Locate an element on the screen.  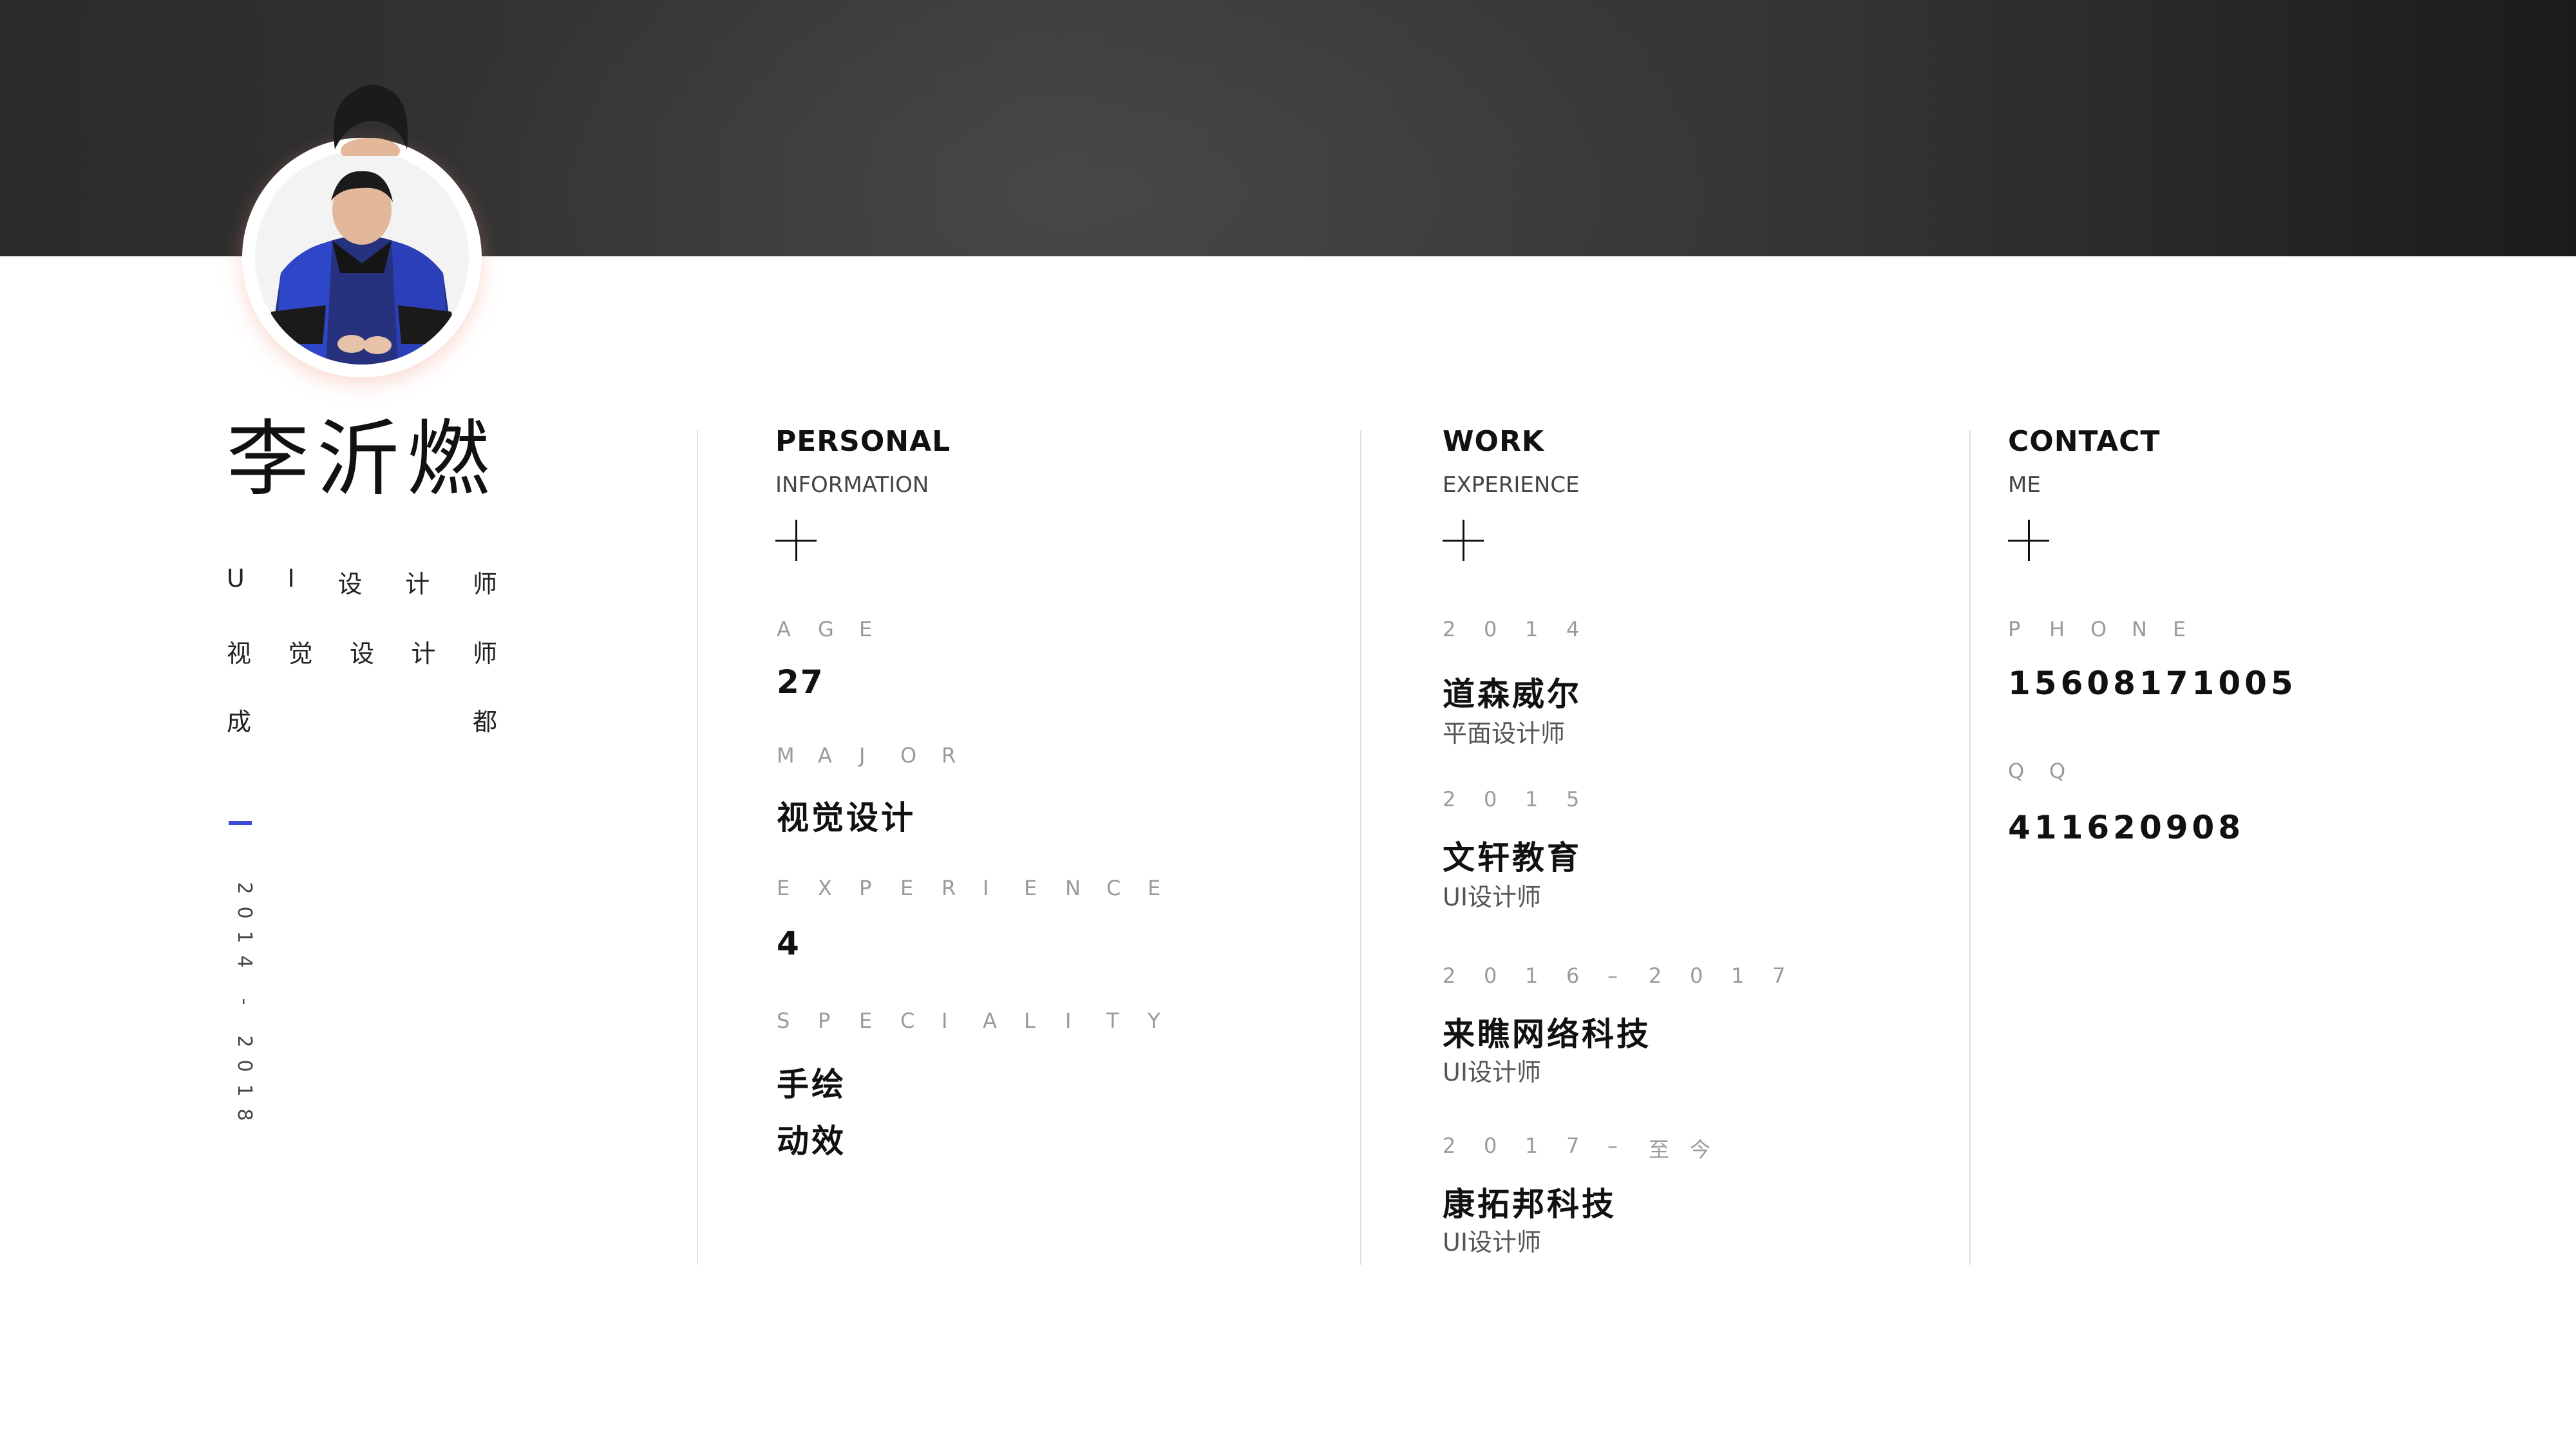
work-header: WORK EXPERIENCE is located at coordinates (1512, 493).